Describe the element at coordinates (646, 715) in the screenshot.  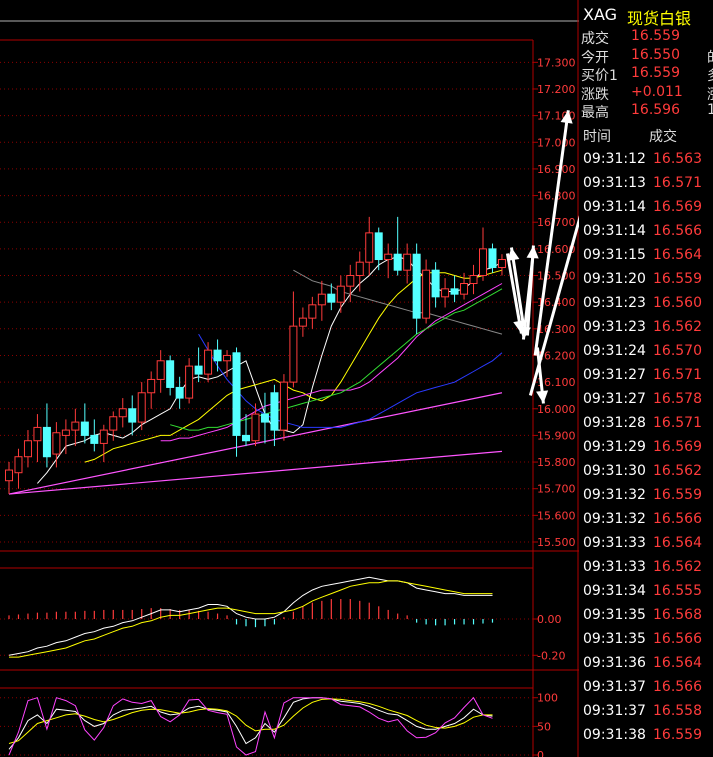
I see `tick-row: 09:31:37 16.558` at that location.